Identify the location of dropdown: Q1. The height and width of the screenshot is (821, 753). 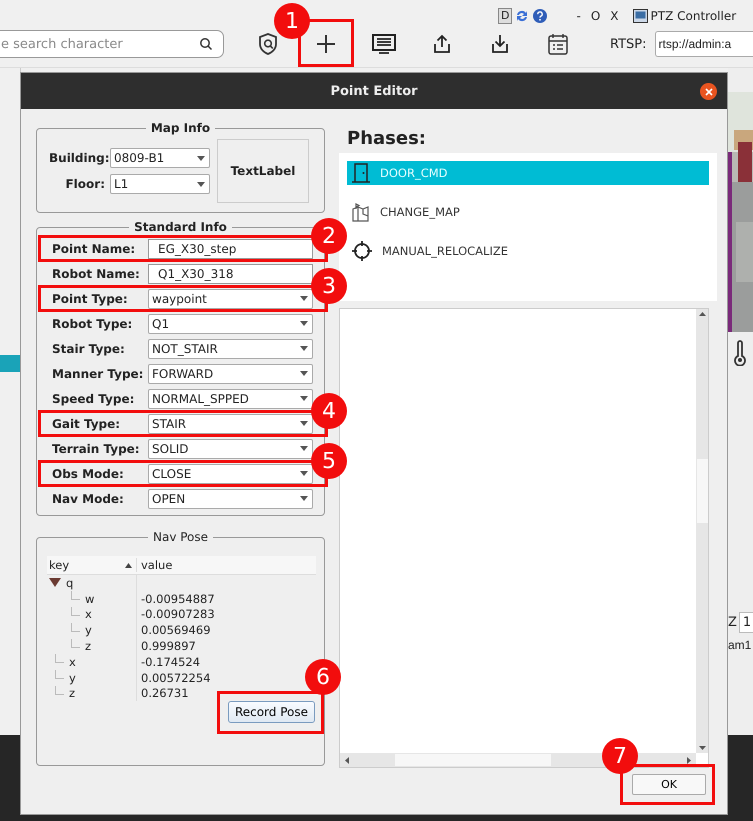
(230, 324).